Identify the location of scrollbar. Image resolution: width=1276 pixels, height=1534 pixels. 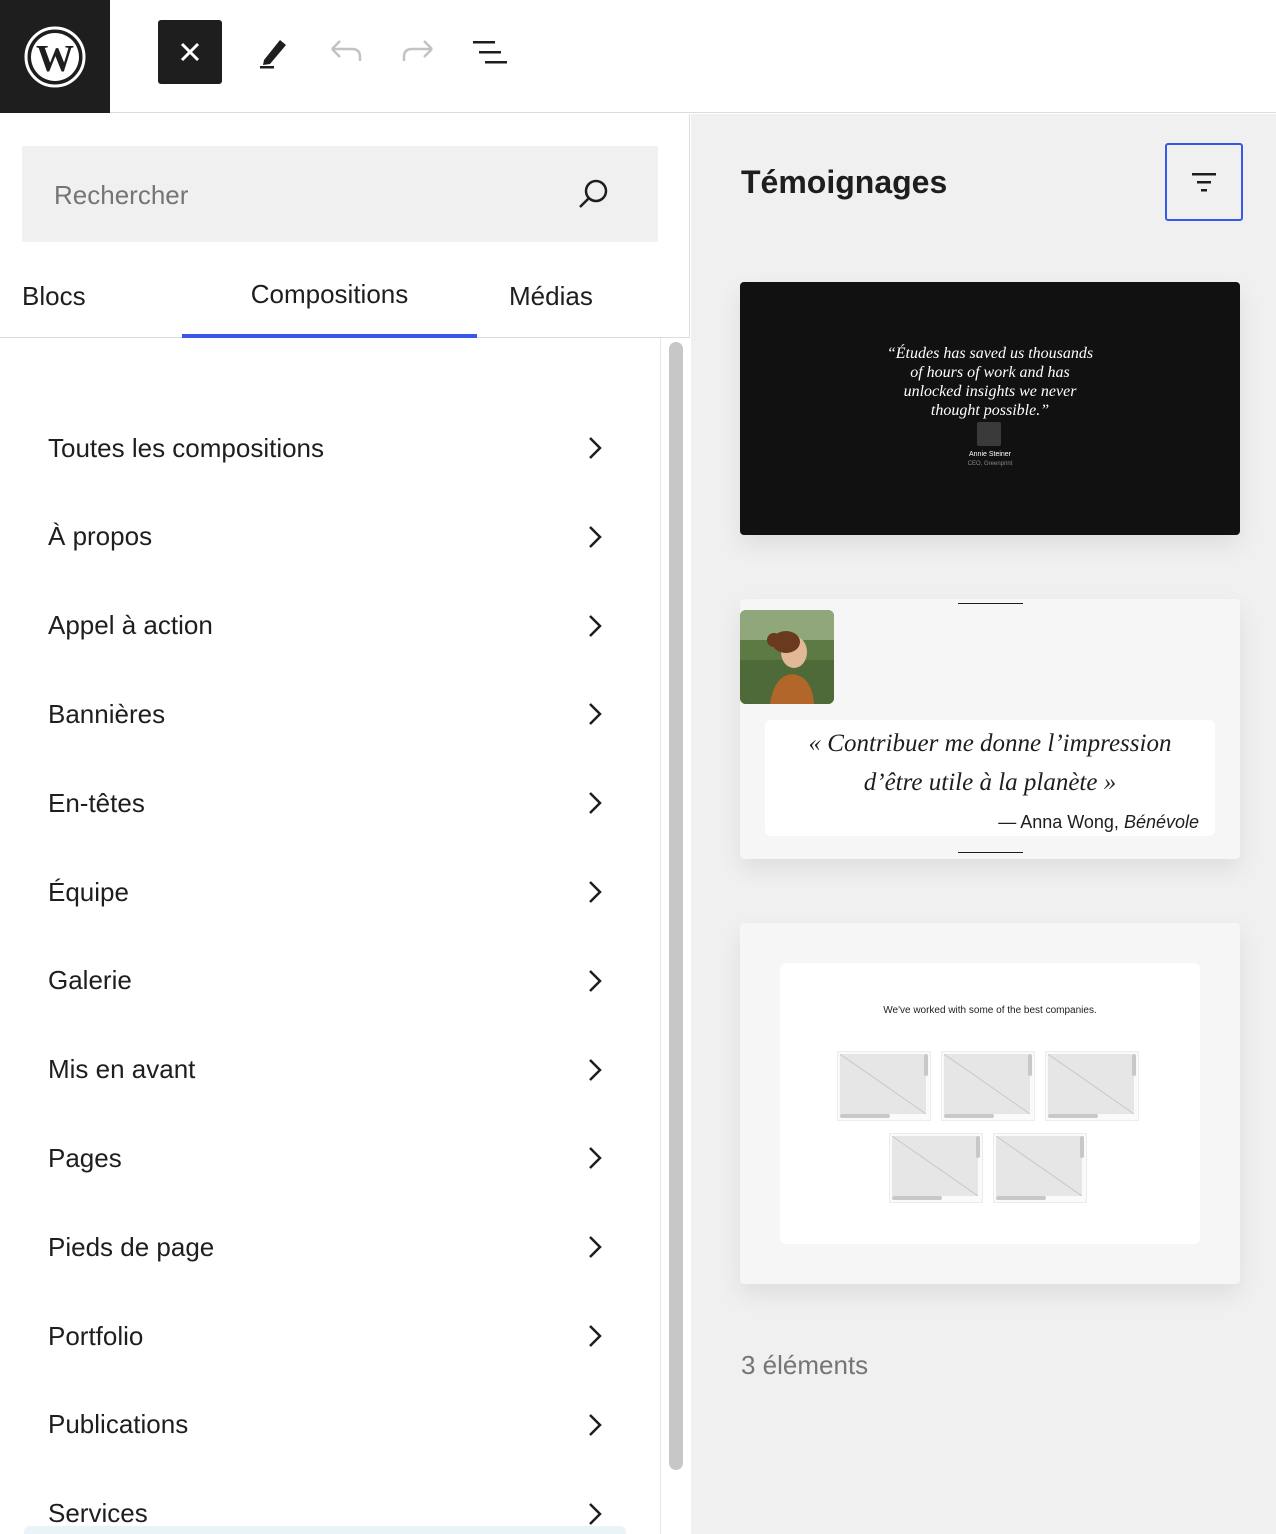
(675, 936).